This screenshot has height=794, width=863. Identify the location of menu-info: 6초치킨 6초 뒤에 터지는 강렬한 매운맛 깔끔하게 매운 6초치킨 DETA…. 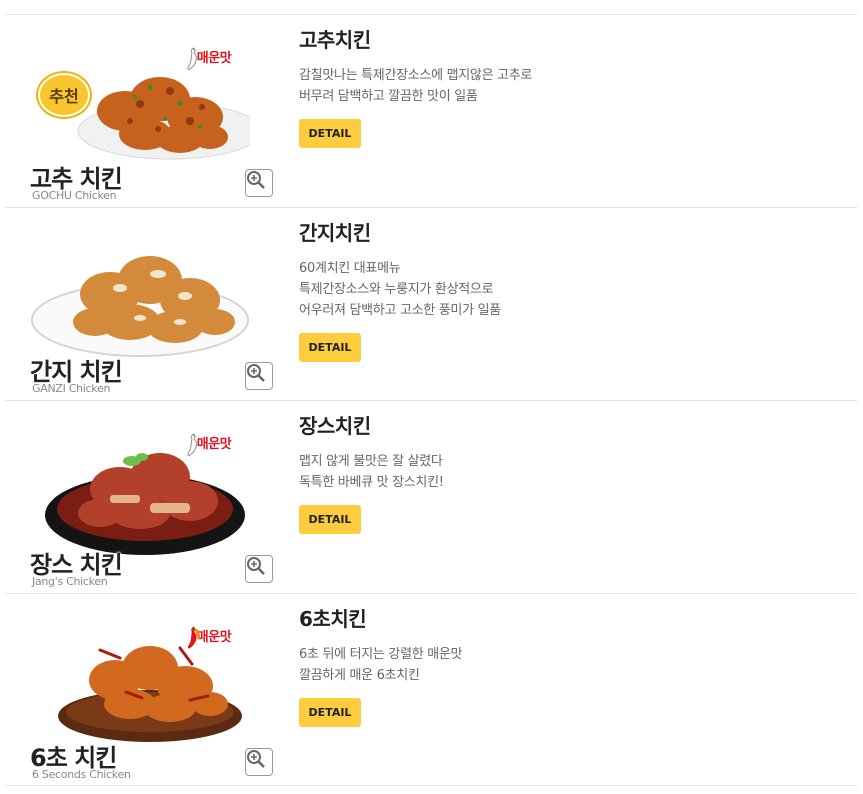
(559, 666).